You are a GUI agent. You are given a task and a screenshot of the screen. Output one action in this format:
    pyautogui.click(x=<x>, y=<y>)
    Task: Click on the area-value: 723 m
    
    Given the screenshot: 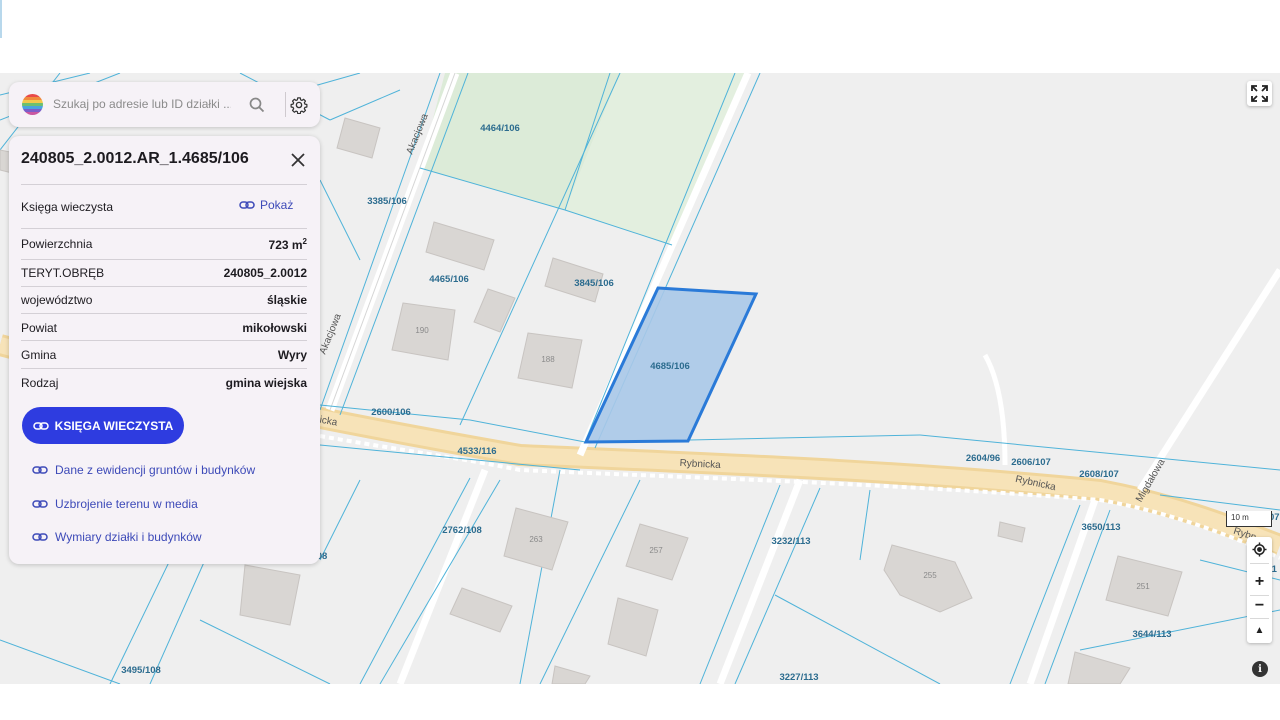 What is the action you would take?
    pyautogui.click(x=285, y=245)
    